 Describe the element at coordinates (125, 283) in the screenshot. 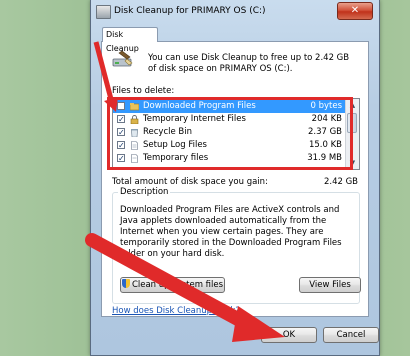

I see `uac-shield-icon` at that location.